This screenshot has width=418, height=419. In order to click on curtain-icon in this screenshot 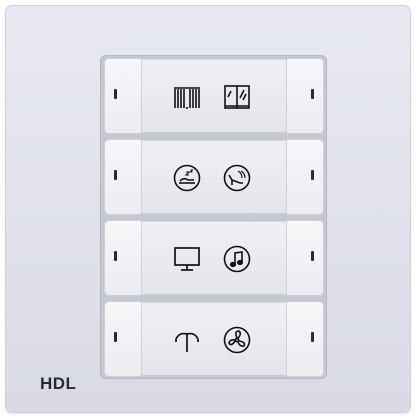, I will do `click(187, 97)`.